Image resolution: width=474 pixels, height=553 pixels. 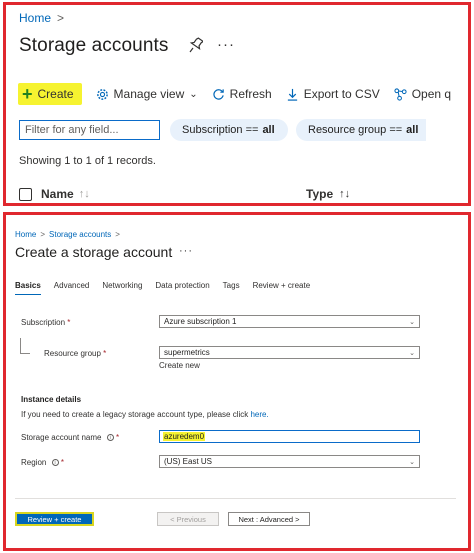 I want to click on page-title: Create a storage account, so click(x=94, y=252).